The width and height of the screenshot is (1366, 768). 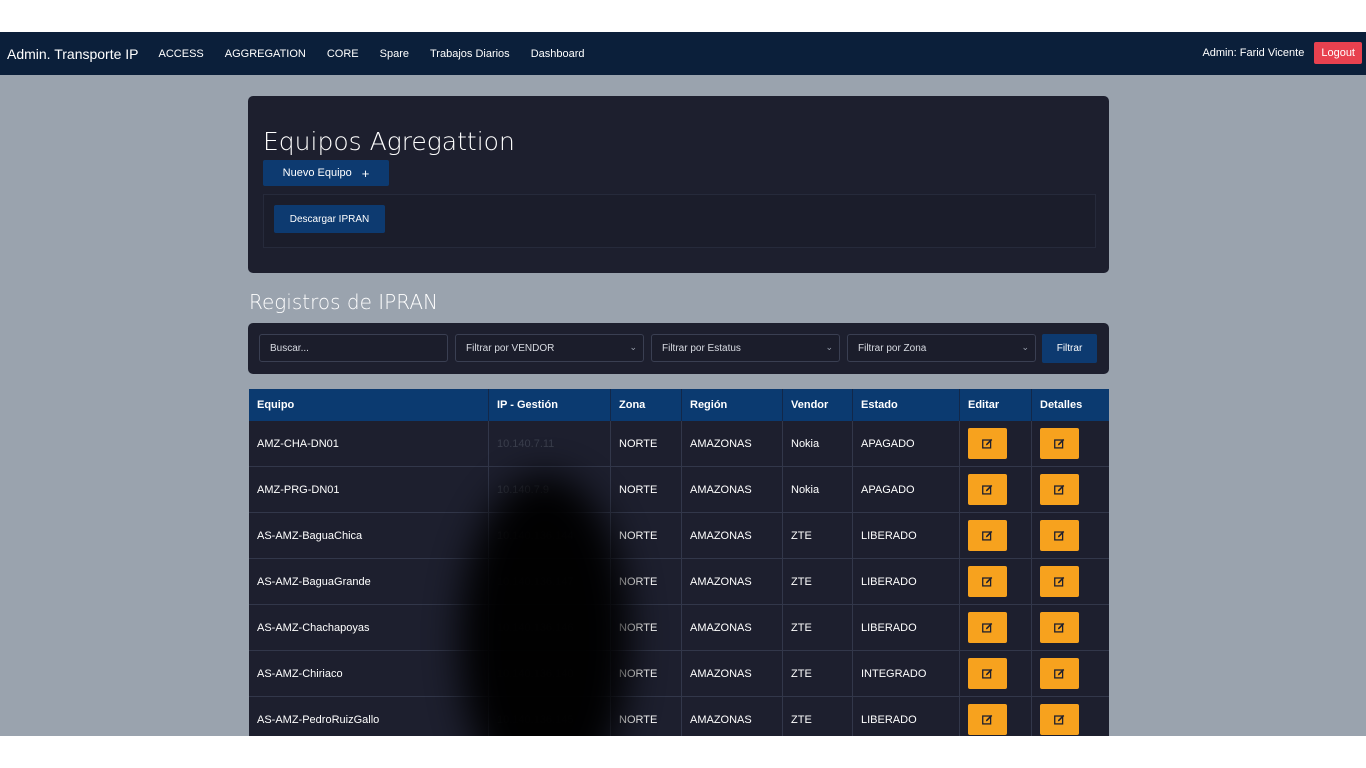 What do you see at coordinates (365, 173) in the screenshot?
I see `plus-icon: +` at bounding box center [365, 173].